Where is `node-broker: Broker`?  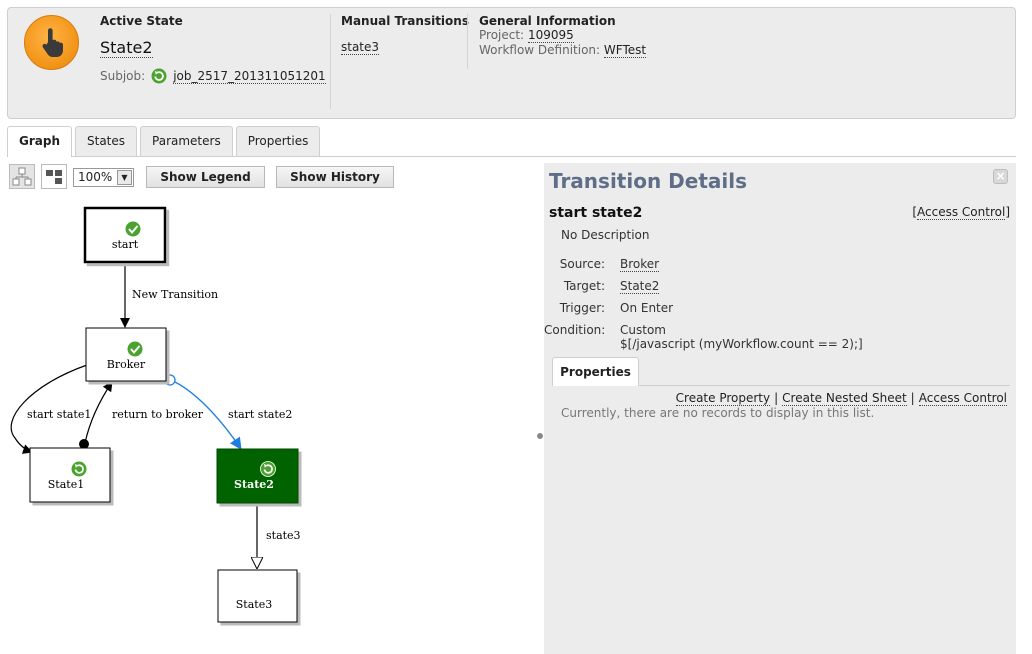 node-broker: Broker is located at coordinates (126, 354).